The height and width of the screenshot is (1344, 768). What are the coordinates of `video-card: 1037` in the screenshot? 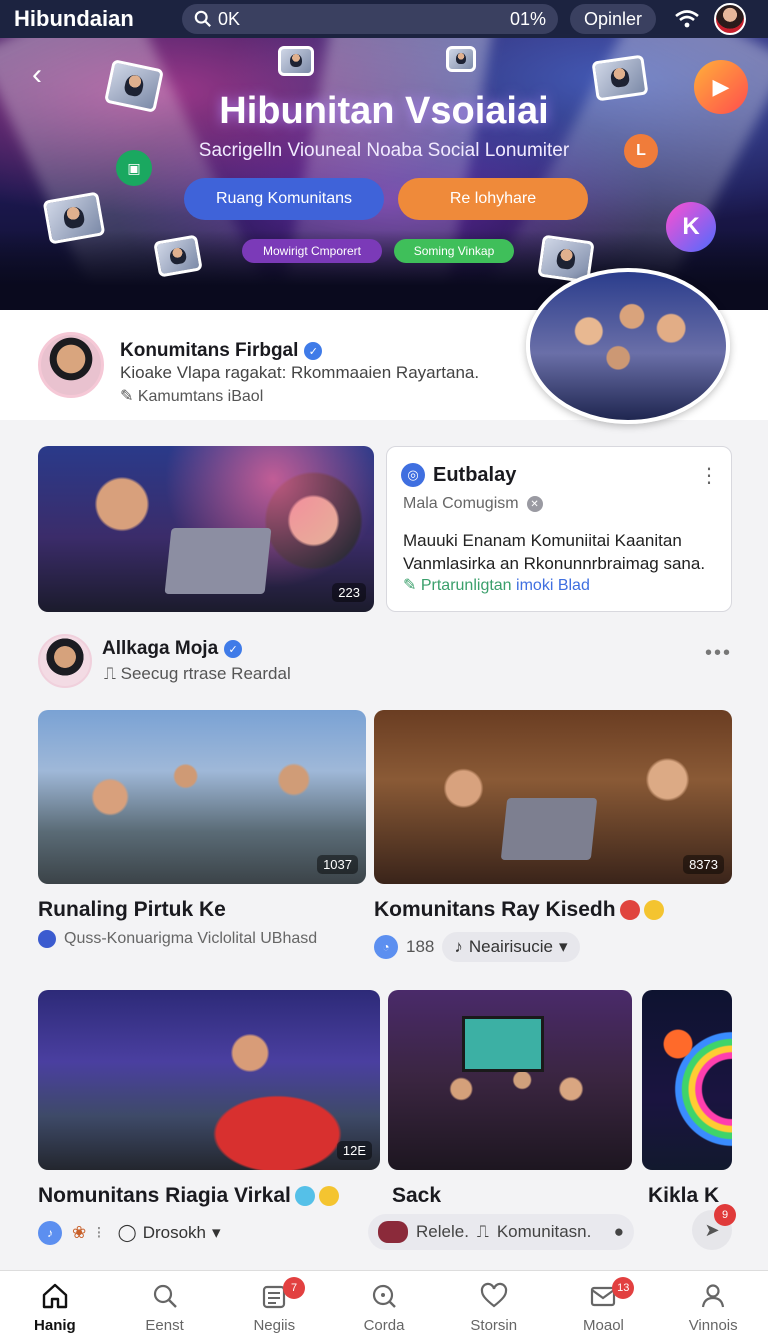 It's located at (202, 797).